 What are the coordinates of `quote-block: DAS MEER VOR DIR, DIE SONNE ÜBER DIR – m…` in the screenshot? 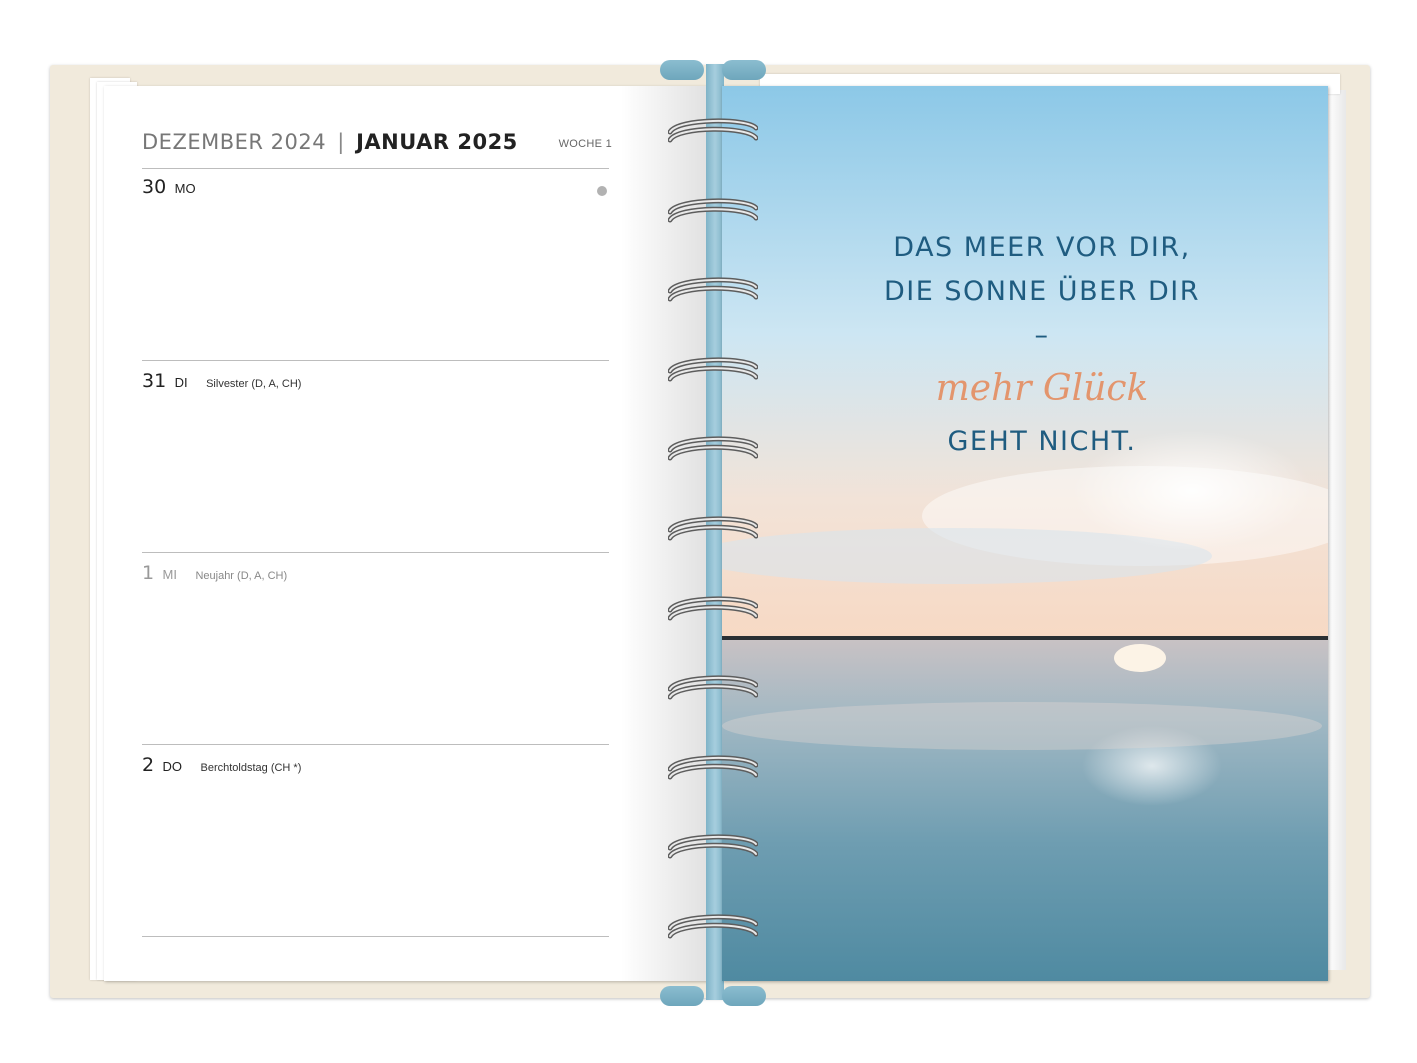 It's located at (1042, 345).